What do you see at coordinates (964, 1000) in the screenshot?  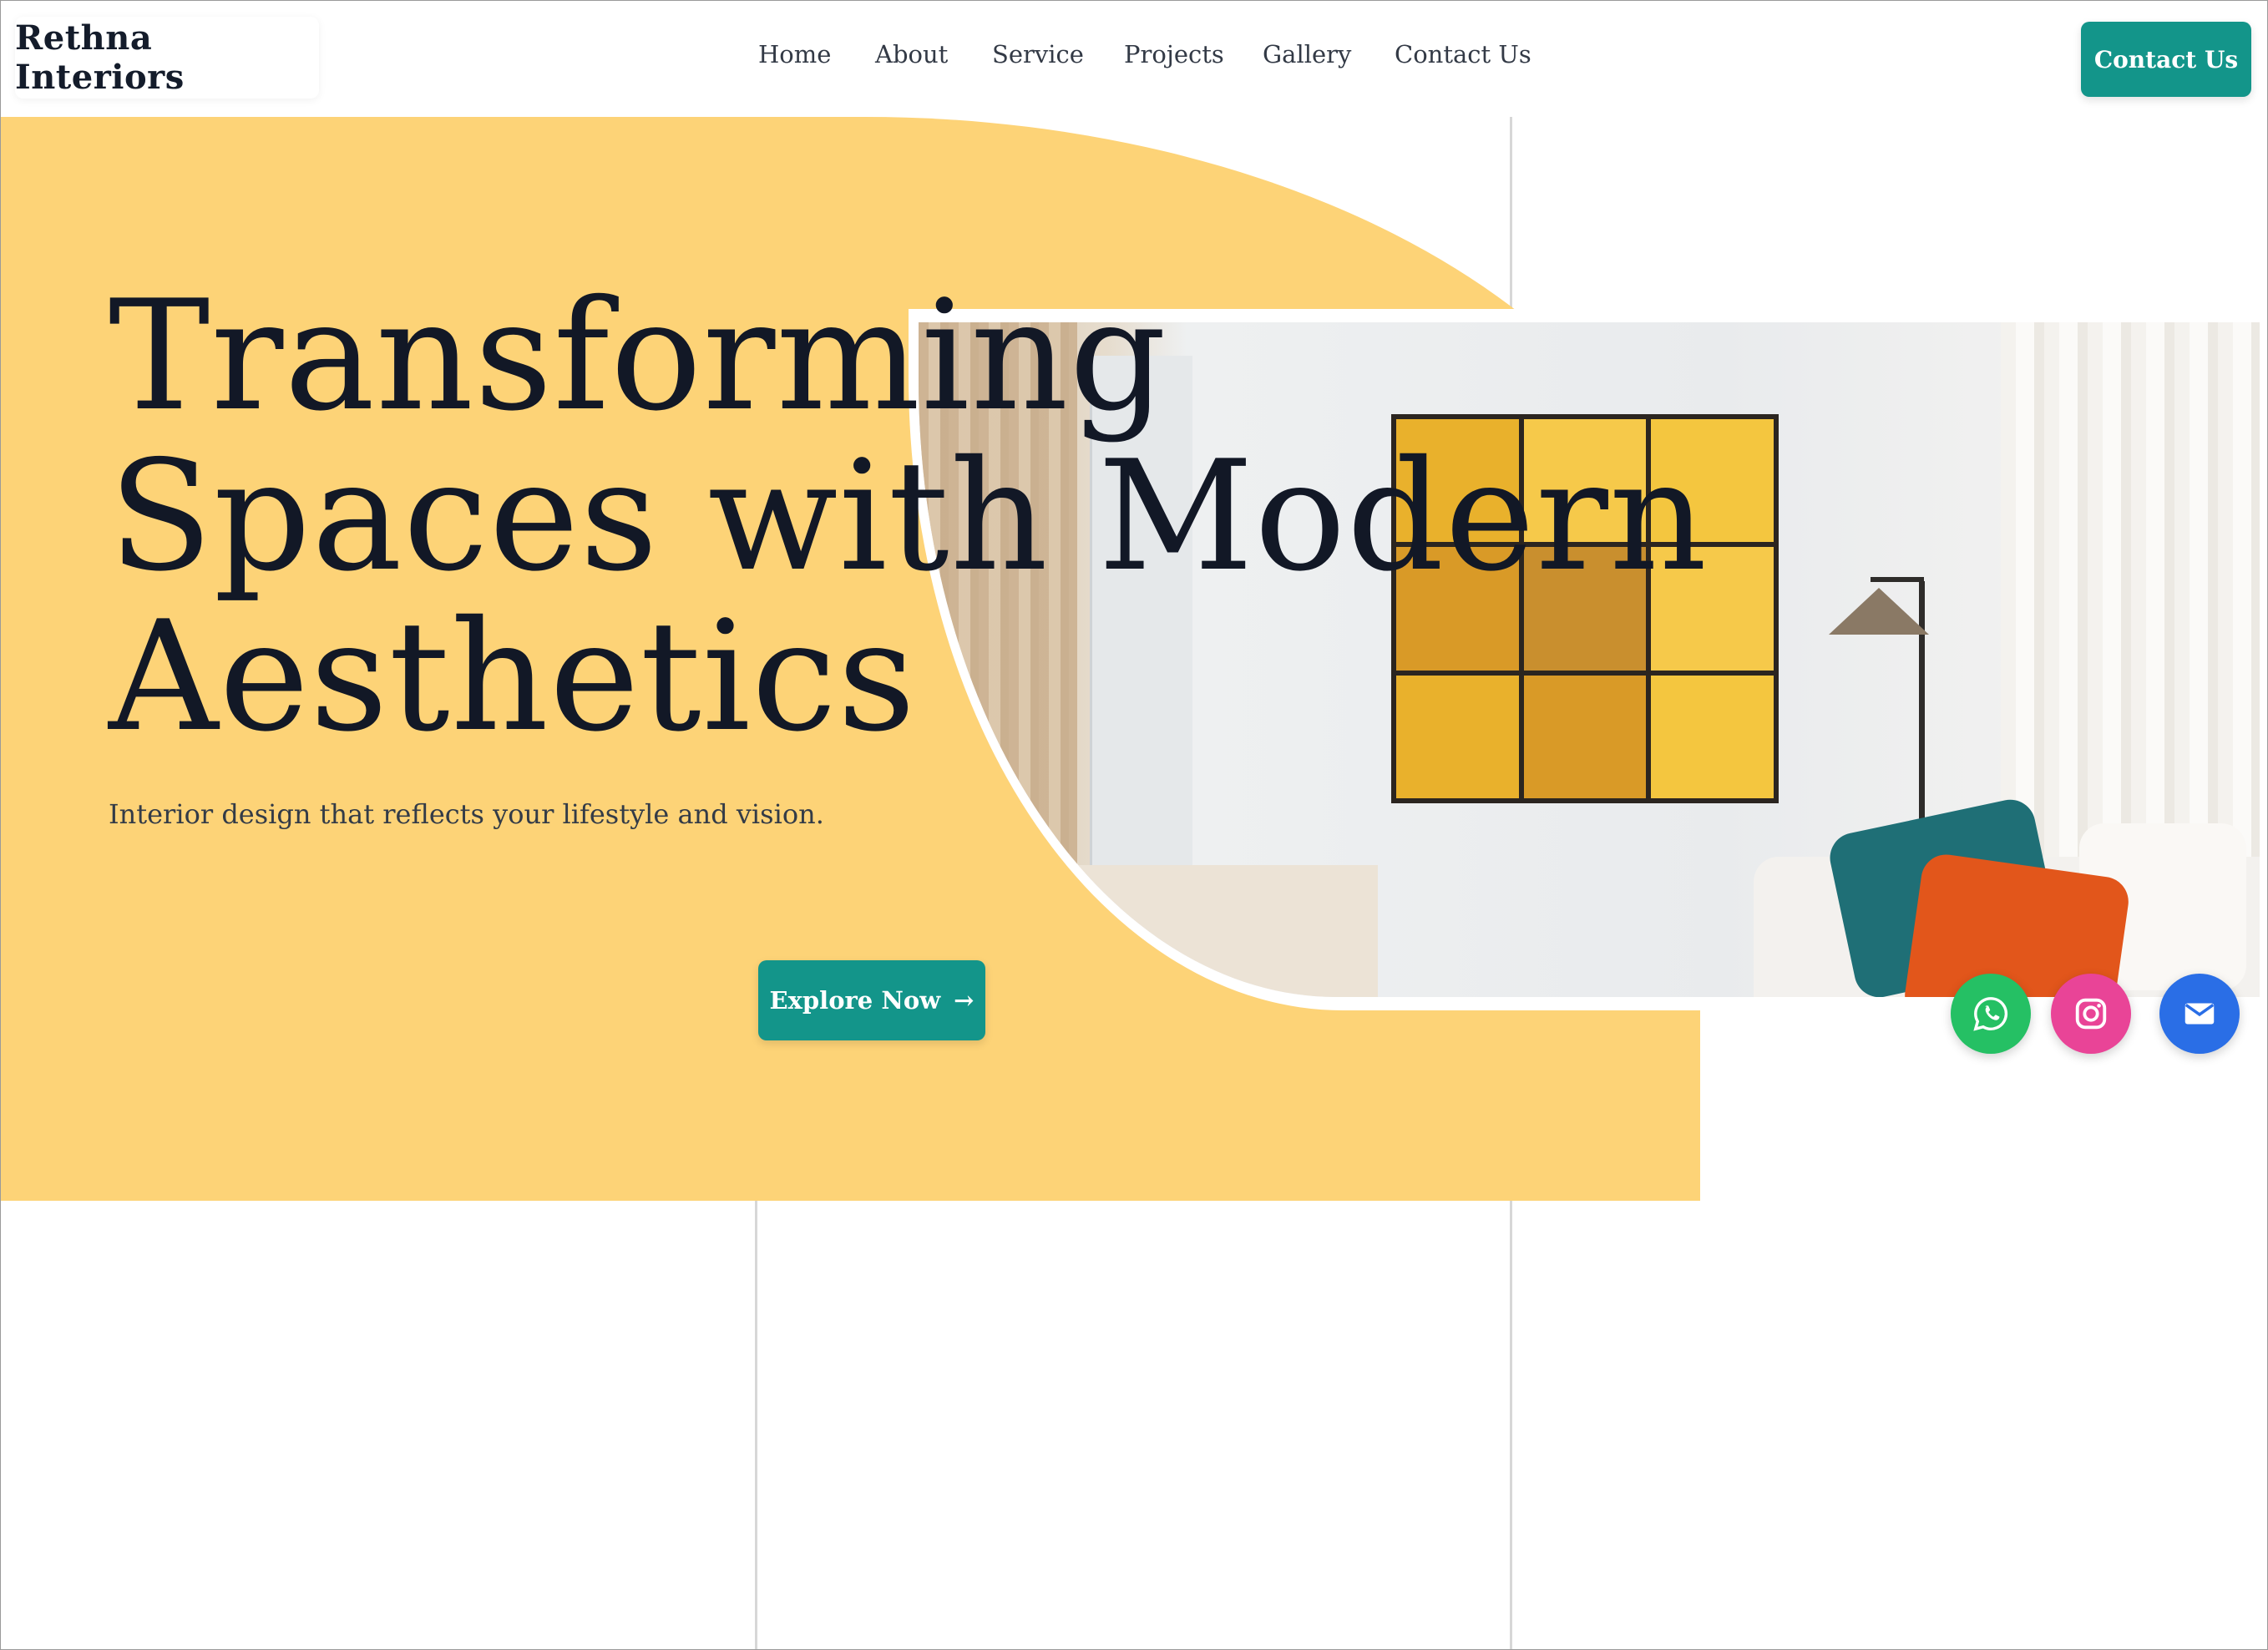 I see `arrow-right-icon: →` at bounding box center [964, 1000].